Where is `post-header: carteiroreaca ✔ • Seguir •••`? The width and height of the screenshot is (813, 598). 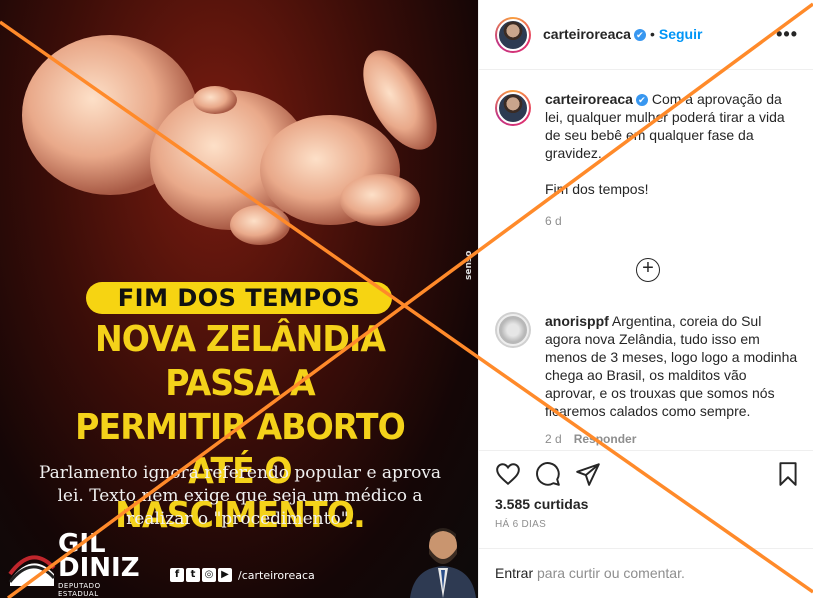 post-header: carteiroreaca ✔ • Seguir ••• is located at coordinates (646, 35).